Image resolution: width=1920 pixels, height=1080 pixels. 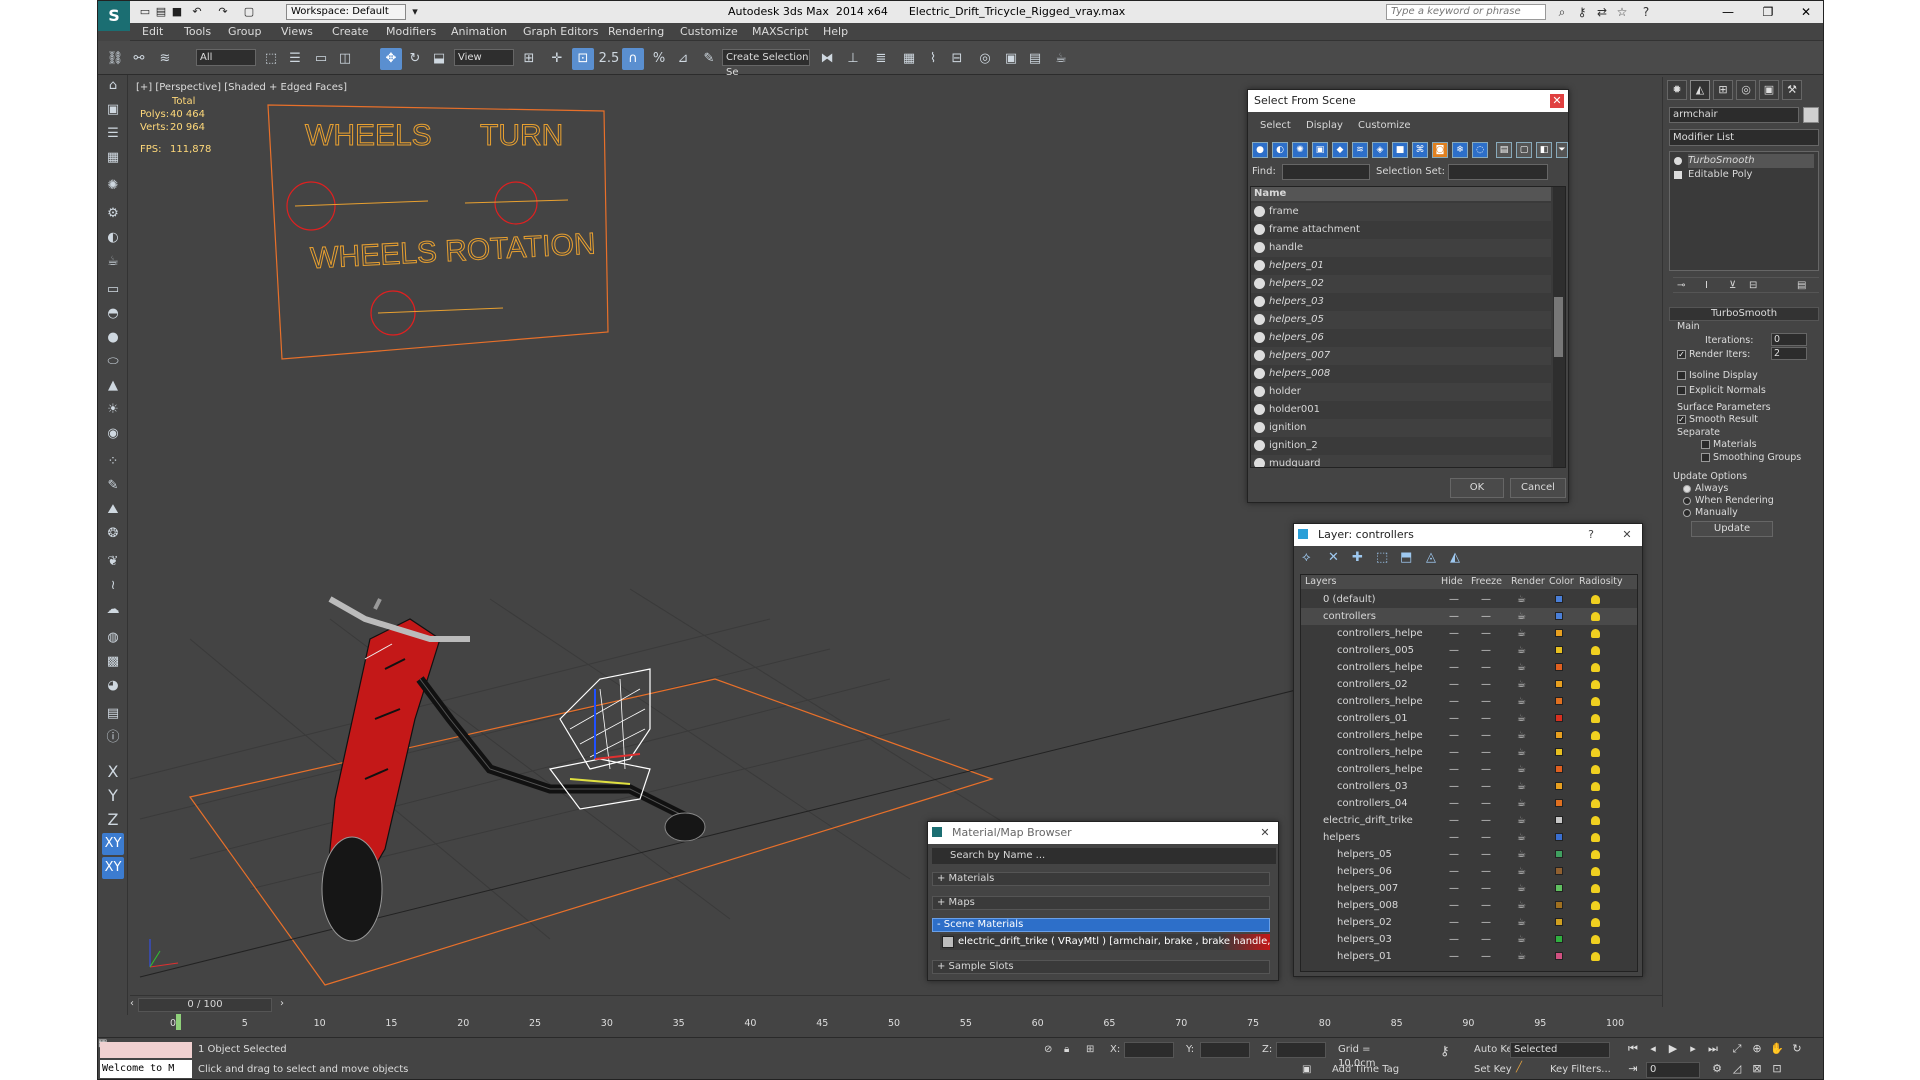 What do you see at coordinates (1678, 161) in the screenshot?
I see `bulb-icon` at bounding box center [1678, 161].